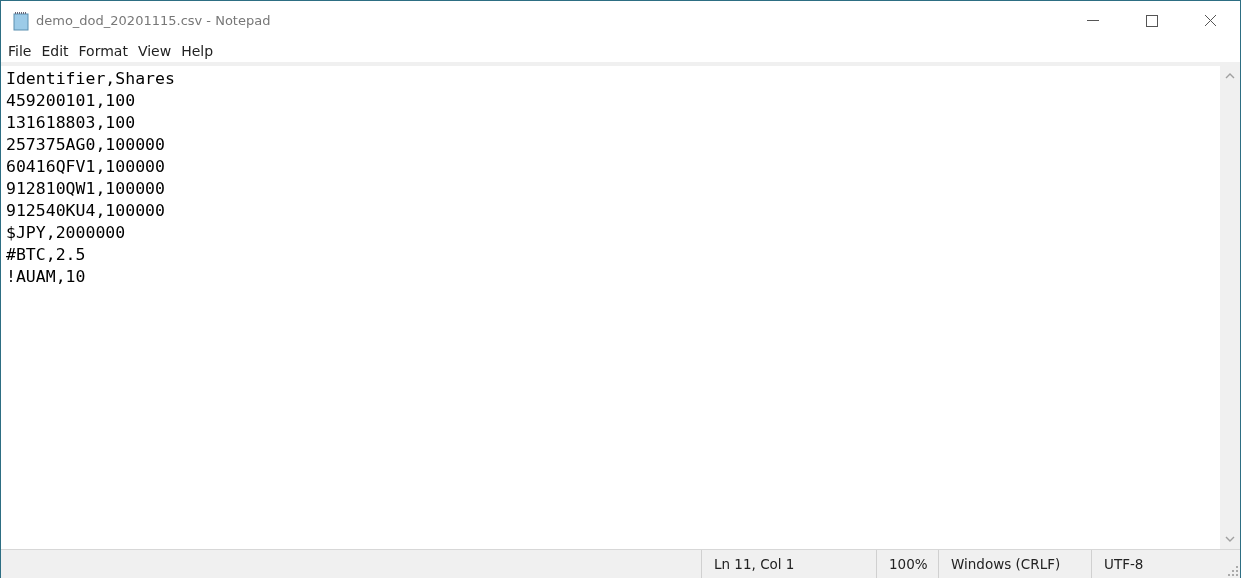 Image resolution: width=1241 pixels, height=578 pixels. I want to click on minimize-icon, so click(1092, 20).